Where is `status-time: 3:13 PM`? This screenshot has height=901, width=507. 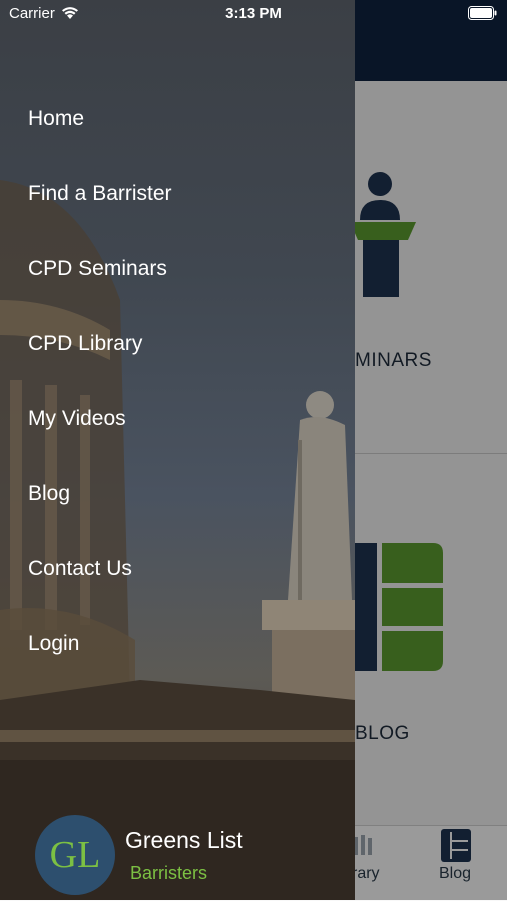
status-time: 3:13 PM is located at coordinates (253, 13).